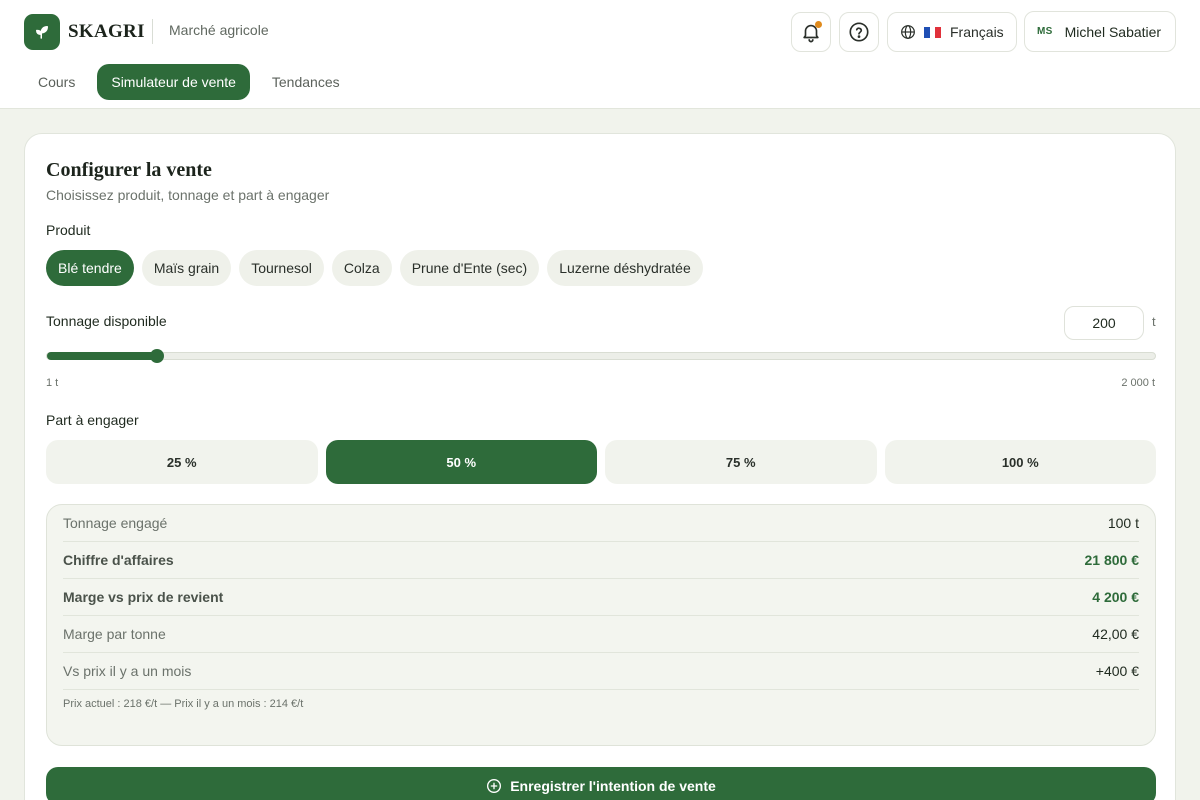 The height and width of the screenshot is (800, 1200). I want to click on leaf-icon, so click(42, 32).